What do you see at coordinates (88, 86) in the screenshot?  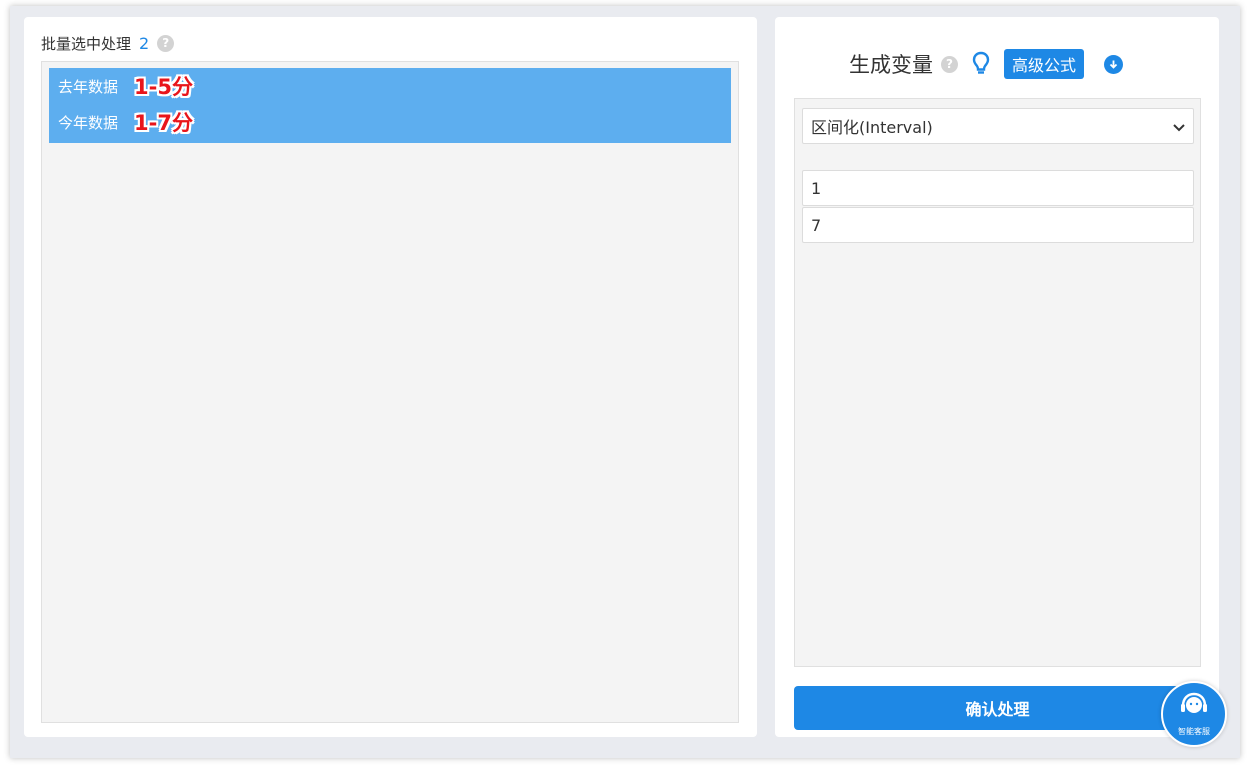 I see `list-item-label: 去年数据` at bounding box center [88, 86].